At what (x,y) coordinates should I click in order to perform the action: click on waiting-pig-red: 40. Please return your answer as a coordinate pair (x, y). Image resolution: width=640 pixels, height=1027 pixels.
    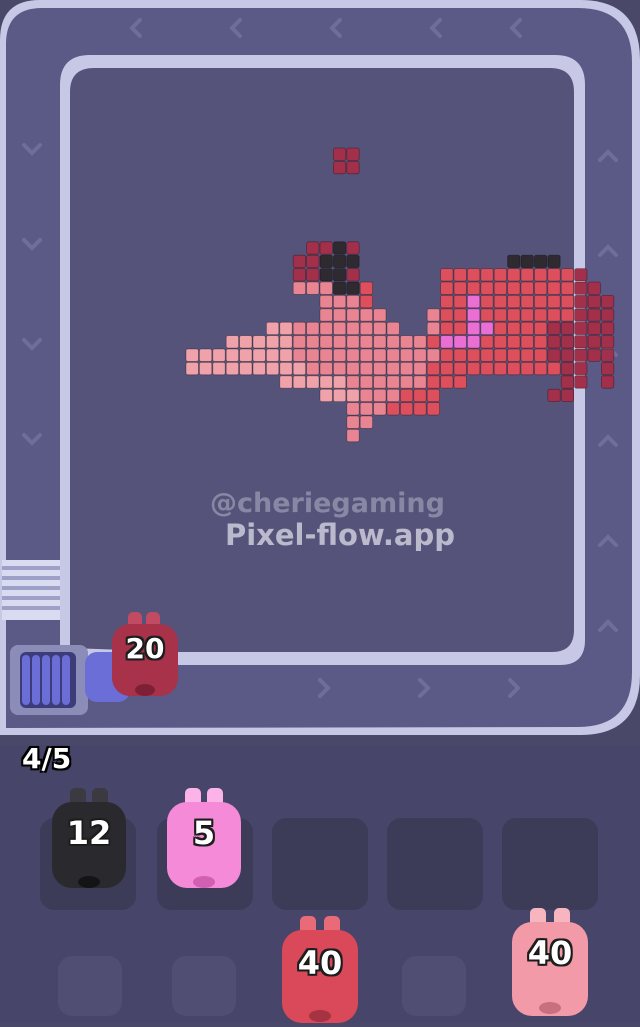
    Looking at the image, I should click on (320, 969).